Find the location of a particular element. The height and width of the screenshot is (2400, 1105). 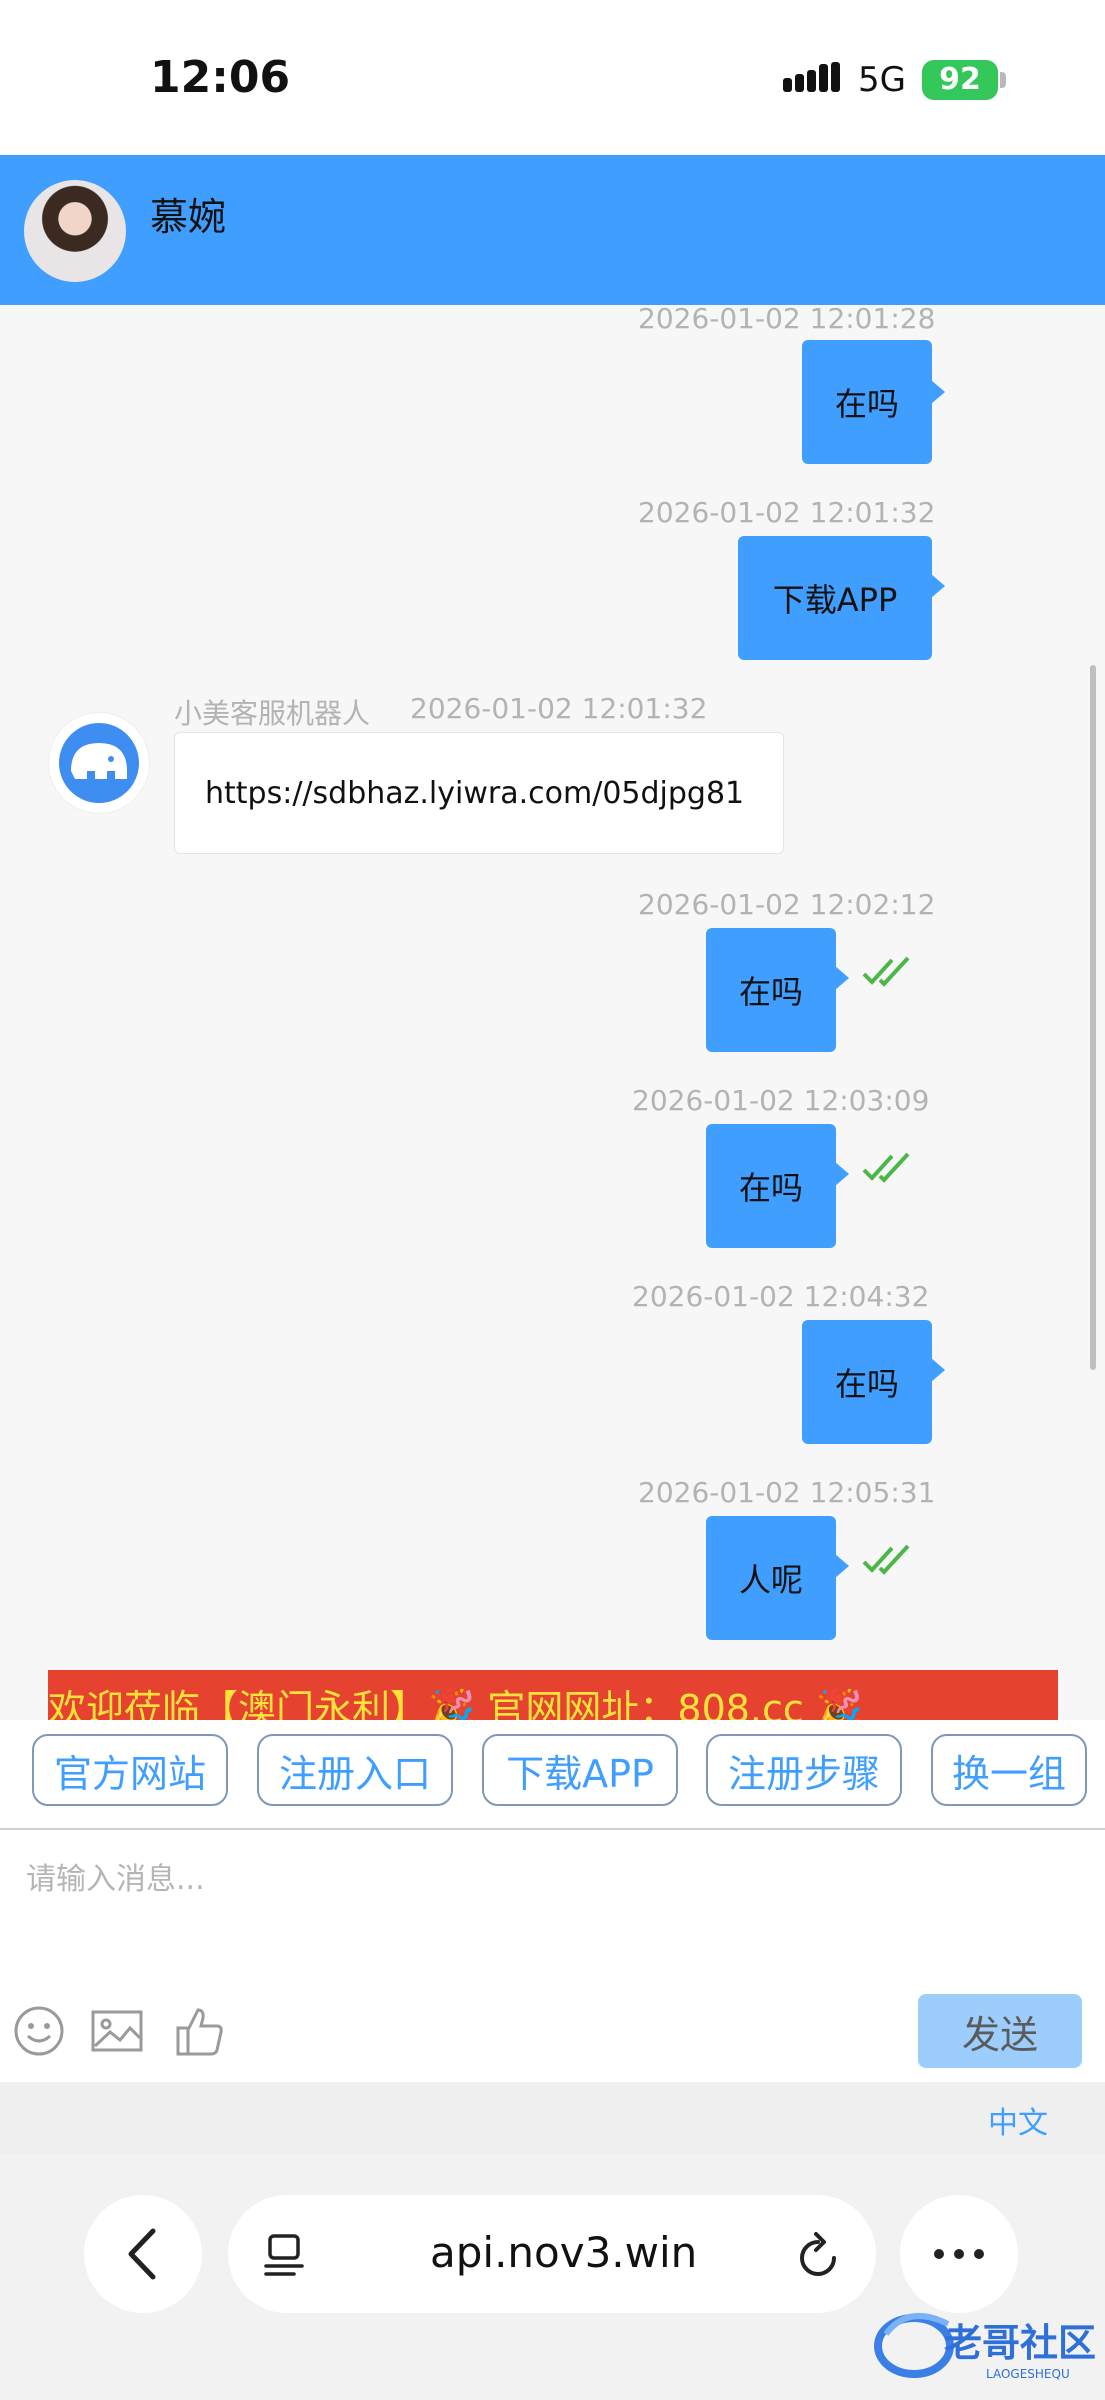

battery-tip is located at coordinates (1003, 80).